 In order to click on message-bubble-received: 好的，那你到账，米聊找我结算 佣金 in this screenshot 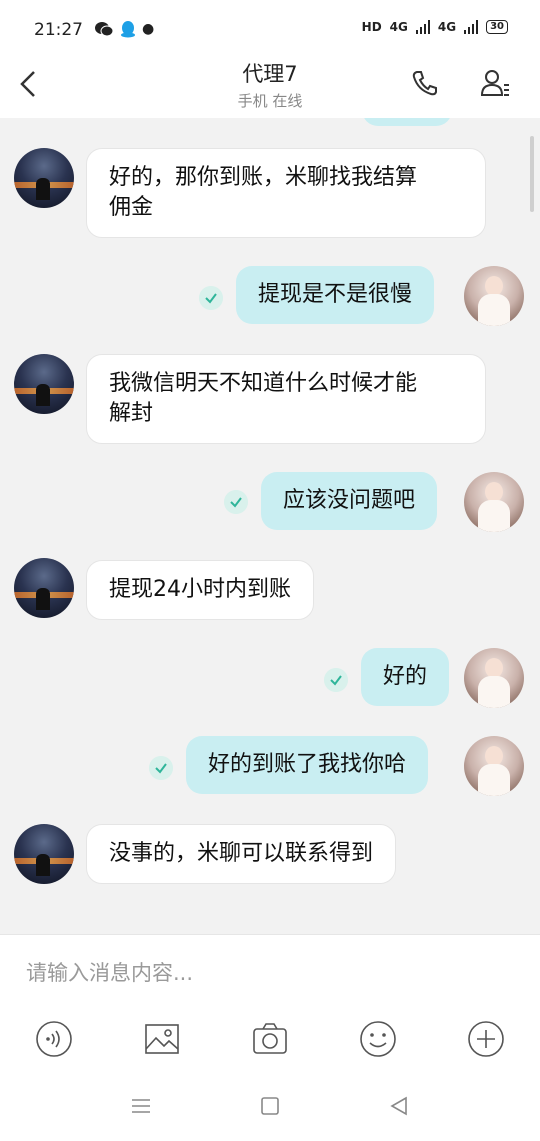, I will do `click(286, 193)`.